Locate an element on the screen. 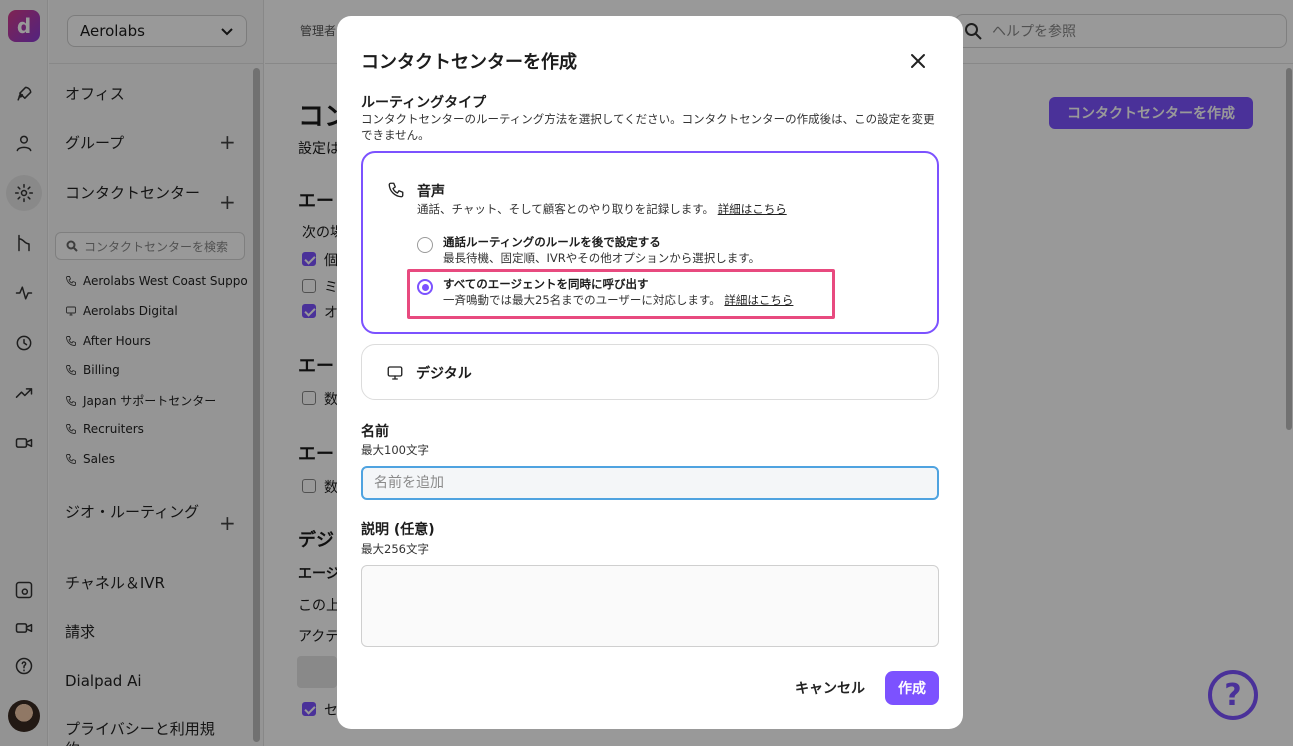  voice-description: 通話、チャット、そして顧客とのやり取りを記録します。 詳細はこちら is located at coordinates (602, 209).